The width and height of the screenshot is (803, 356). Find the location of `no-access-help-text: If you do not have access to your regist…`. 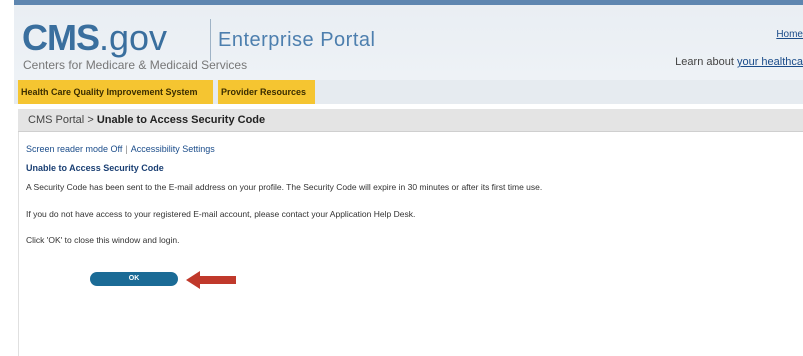

no-access-help-text: If you do not have access to your regist… is located at coordinates (221, 214).